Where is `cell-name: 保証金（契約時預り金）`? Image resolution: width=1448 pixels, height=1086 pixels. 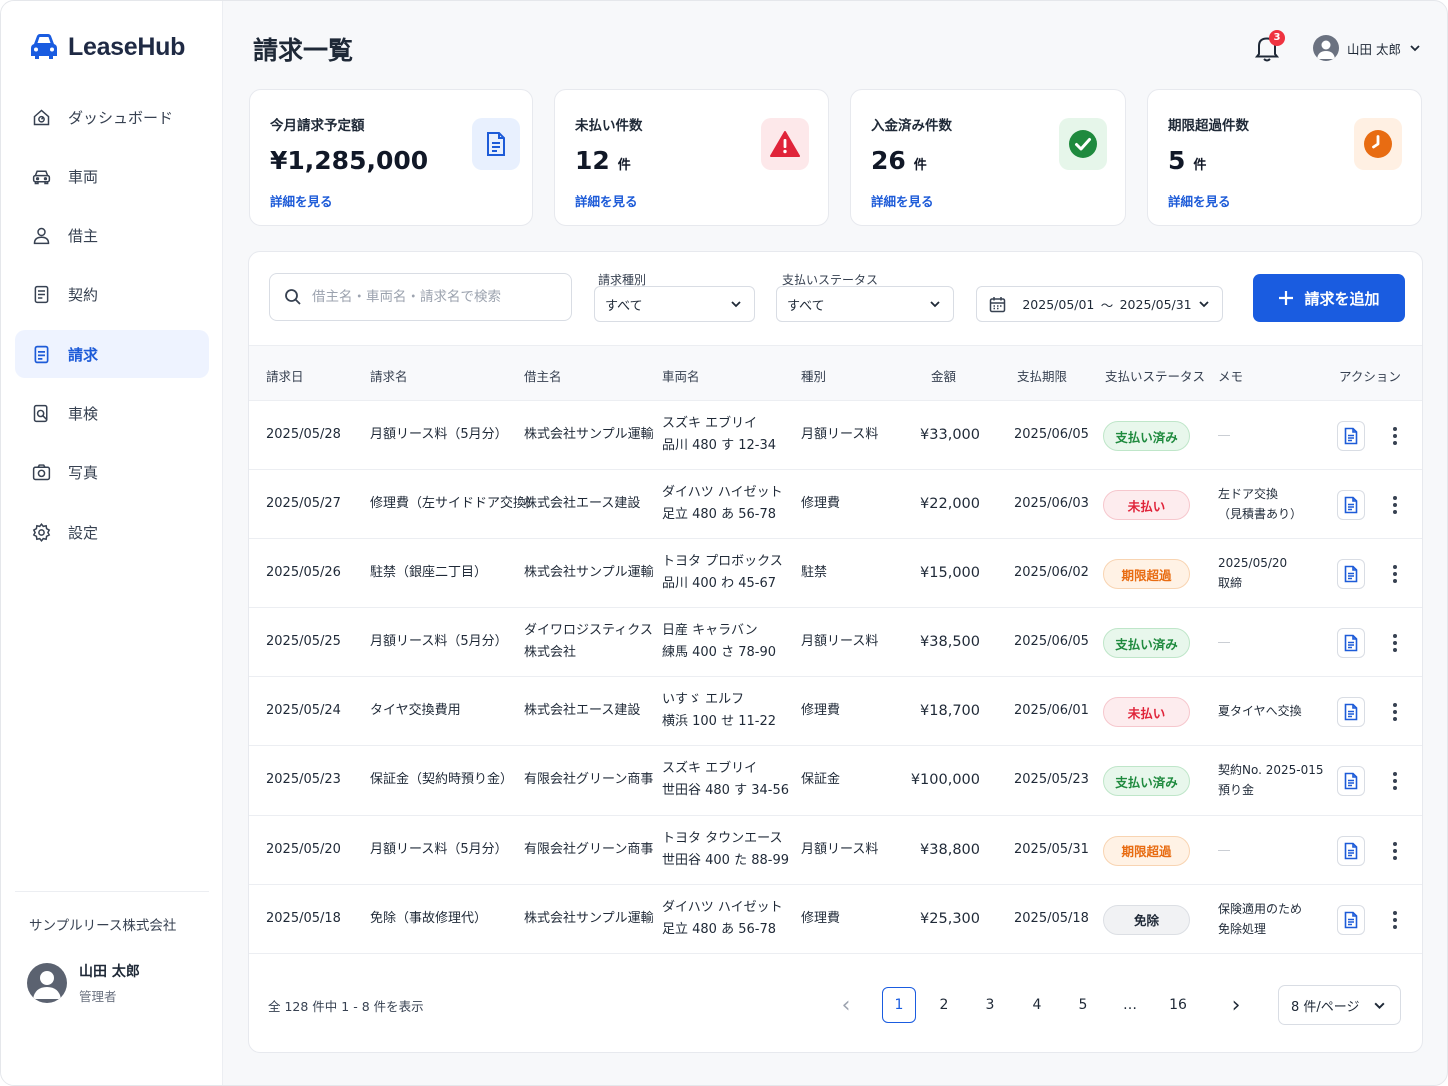 cell-name: 保証金（契約時預り金） is located at coordinates (441, 780).